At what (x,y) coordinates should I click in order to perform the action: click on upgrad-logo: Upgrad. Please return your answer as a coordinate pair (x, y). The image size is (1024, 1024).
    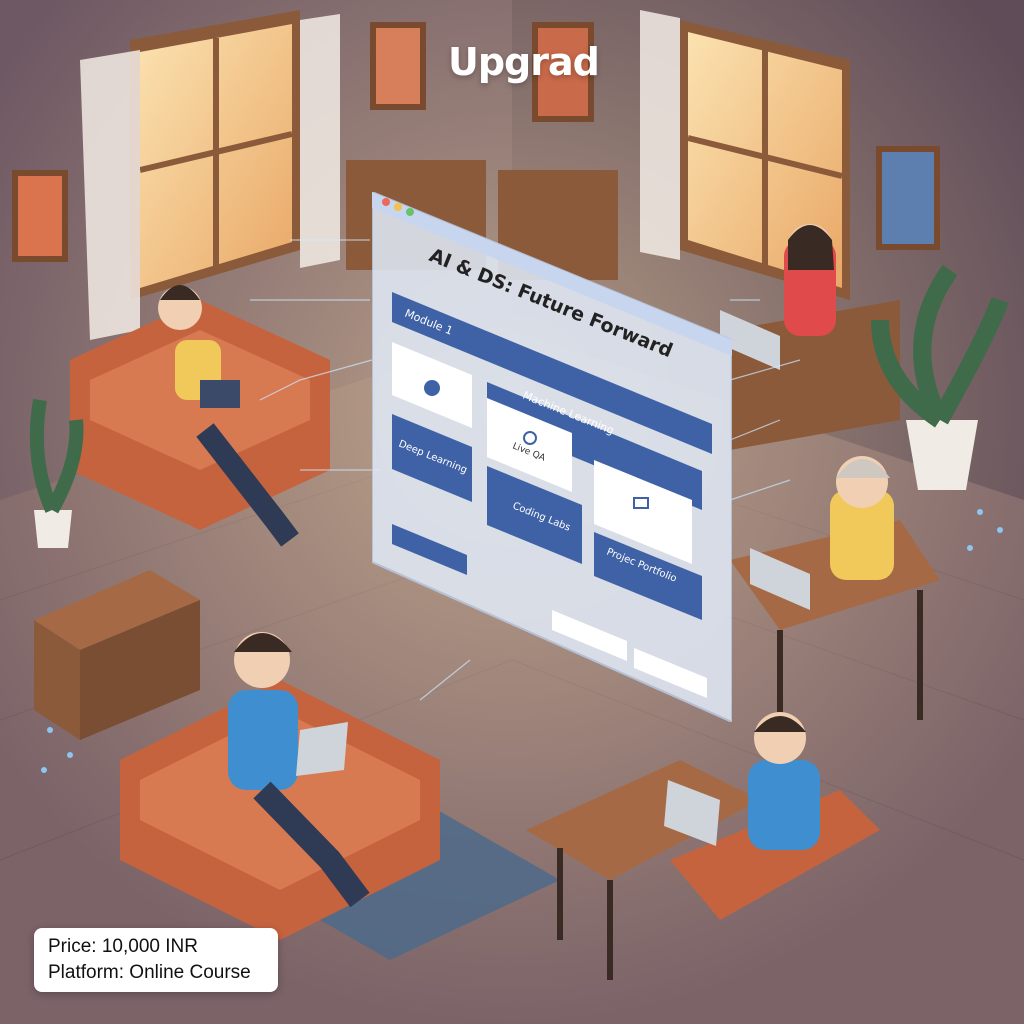
    Looking at the image, I should click on (528, 62).